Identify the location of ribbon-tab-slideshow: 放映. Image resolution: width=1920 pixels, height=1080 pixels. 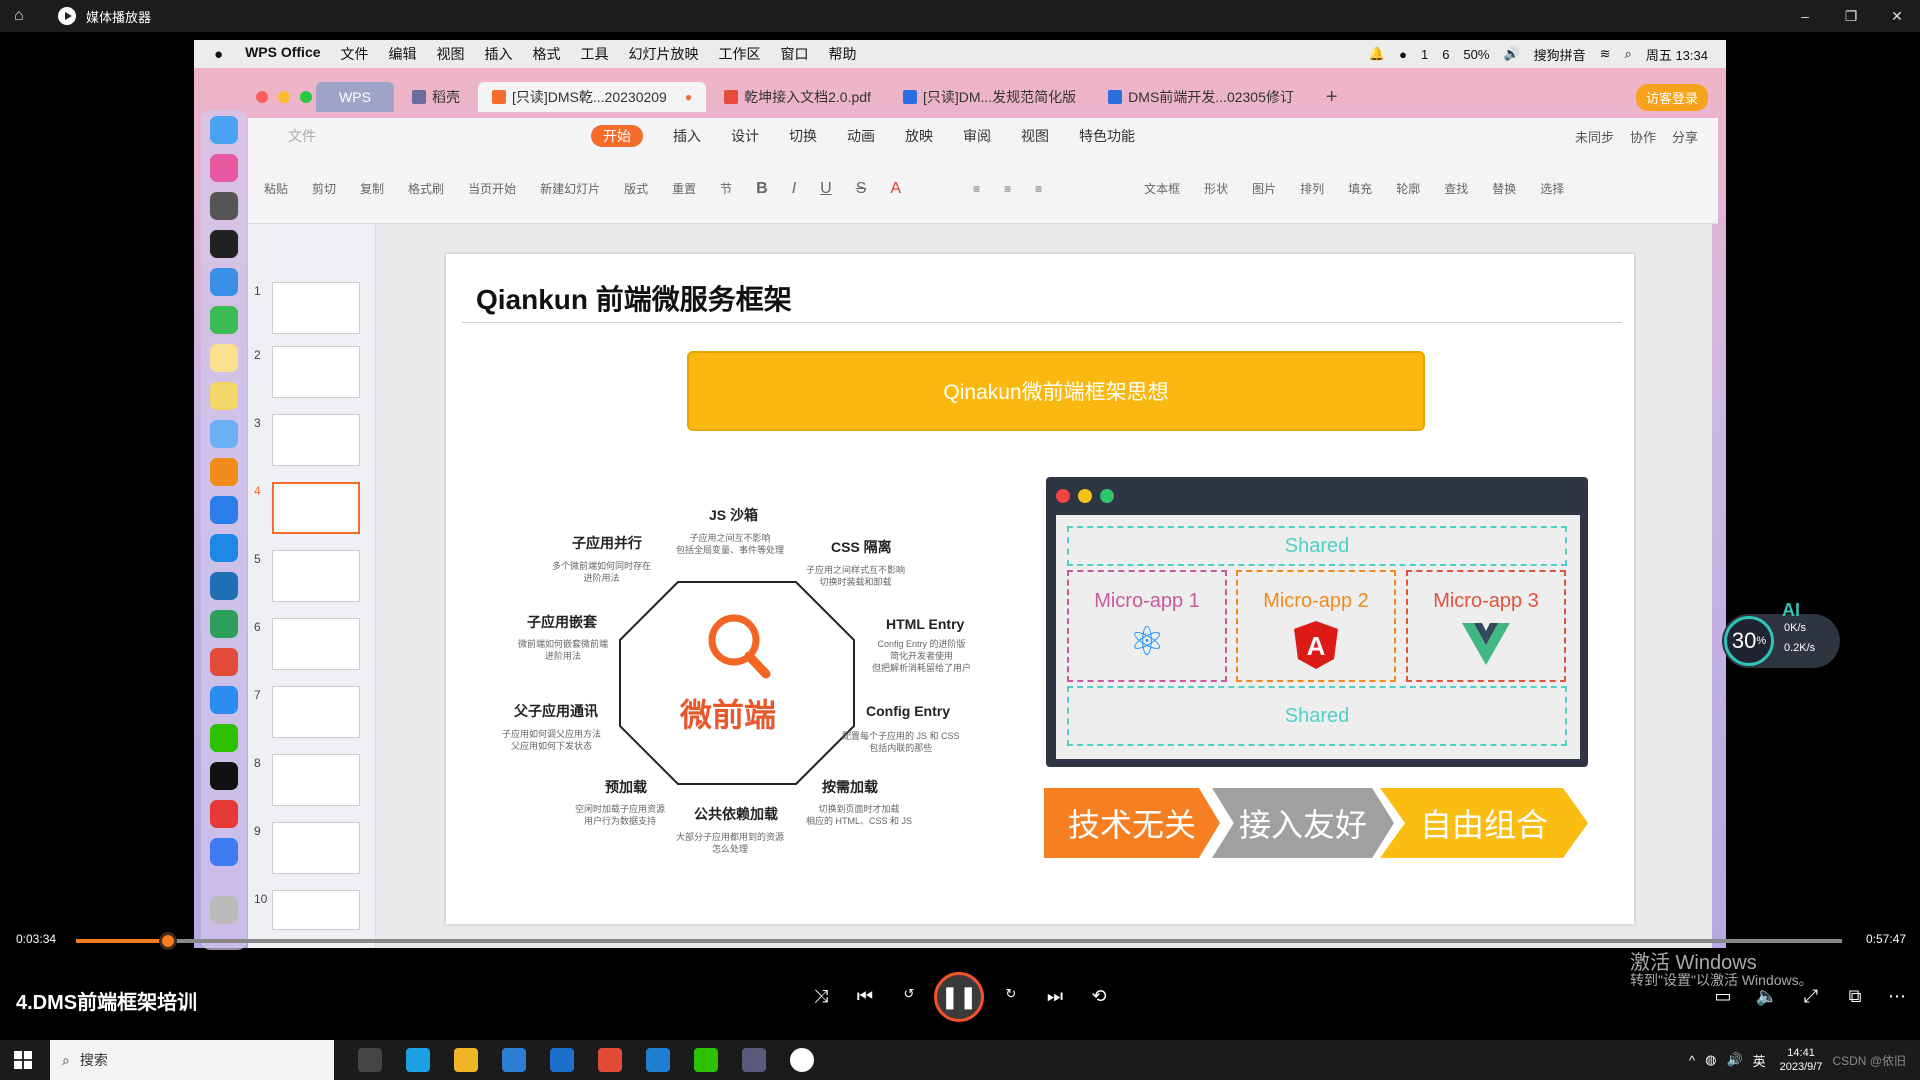
(919, 136).